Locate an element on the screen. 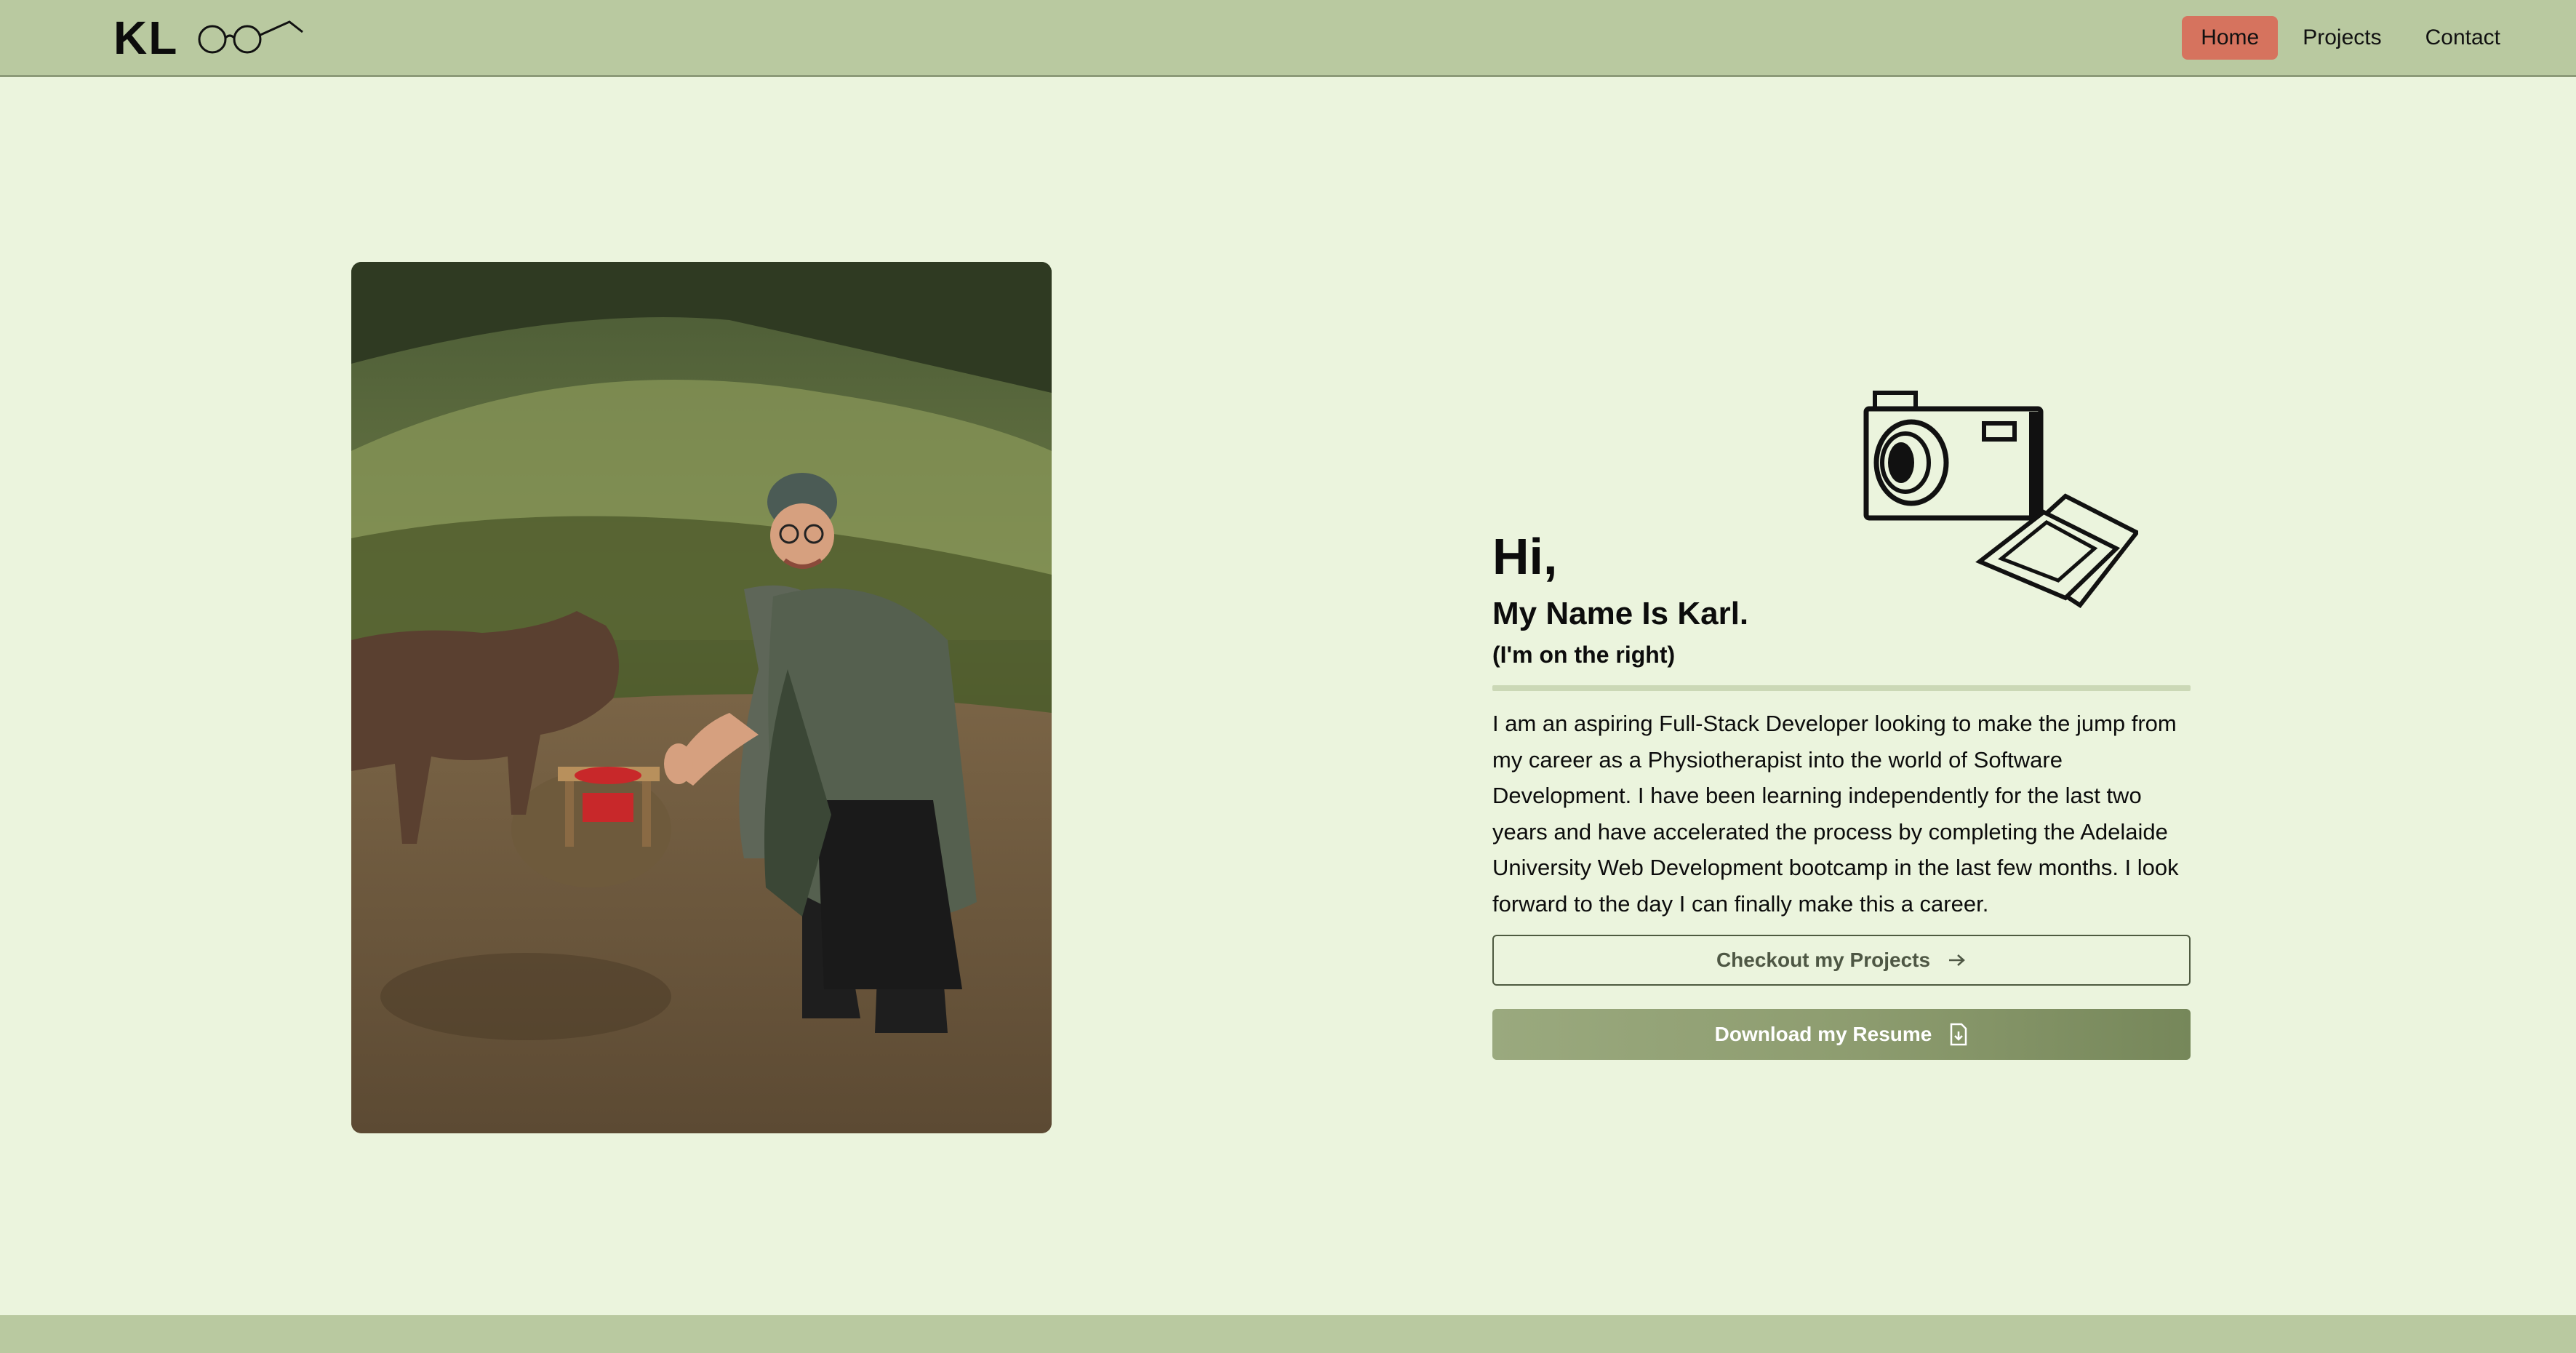 The height and width of the screenshot is (1353, 2576). divider is located at coordinates (1841, 688).